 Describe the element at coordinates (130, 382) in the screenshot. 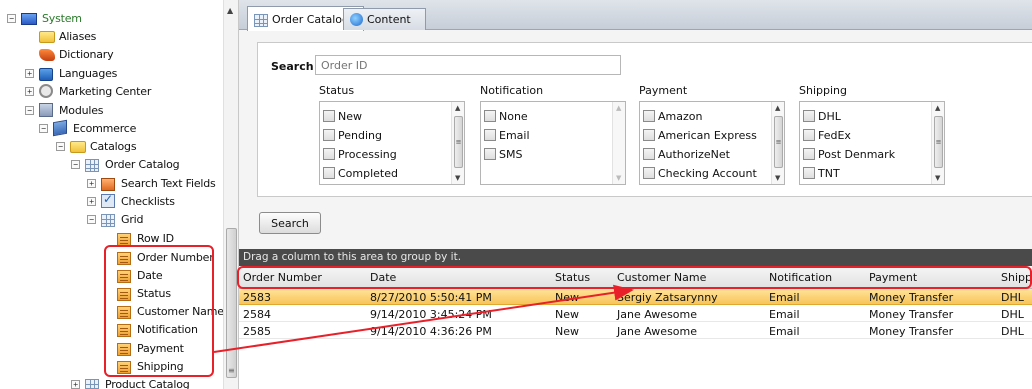

I see `tree-item-product-catalog: + Product Catalog` at that location.